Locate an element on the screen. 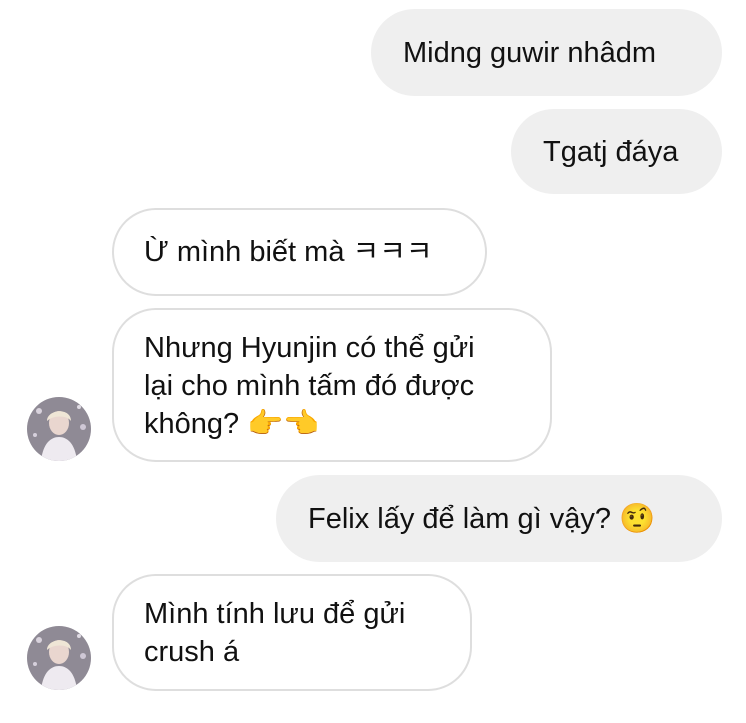 This screenshot has width=746, height=723. sent-message-bubble: Felix lấy để làm gì vậy? 🤨 is located at coordinates (499, 518).